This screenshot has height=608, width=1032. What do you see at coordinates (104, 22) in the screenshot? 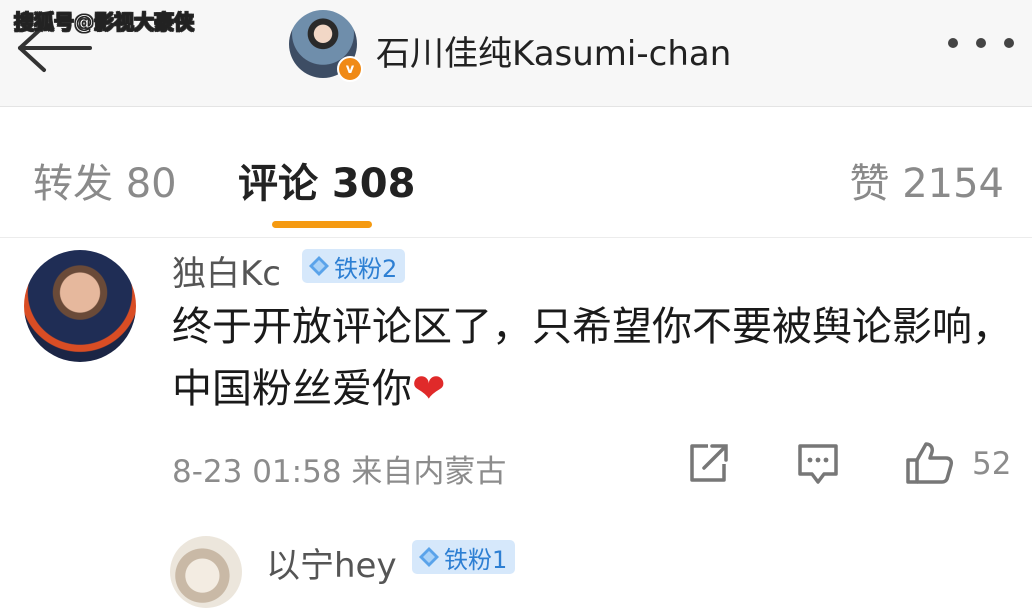
I see `watermark: 搜狐号@影视大豪侠` at bounding box center [104, 22].